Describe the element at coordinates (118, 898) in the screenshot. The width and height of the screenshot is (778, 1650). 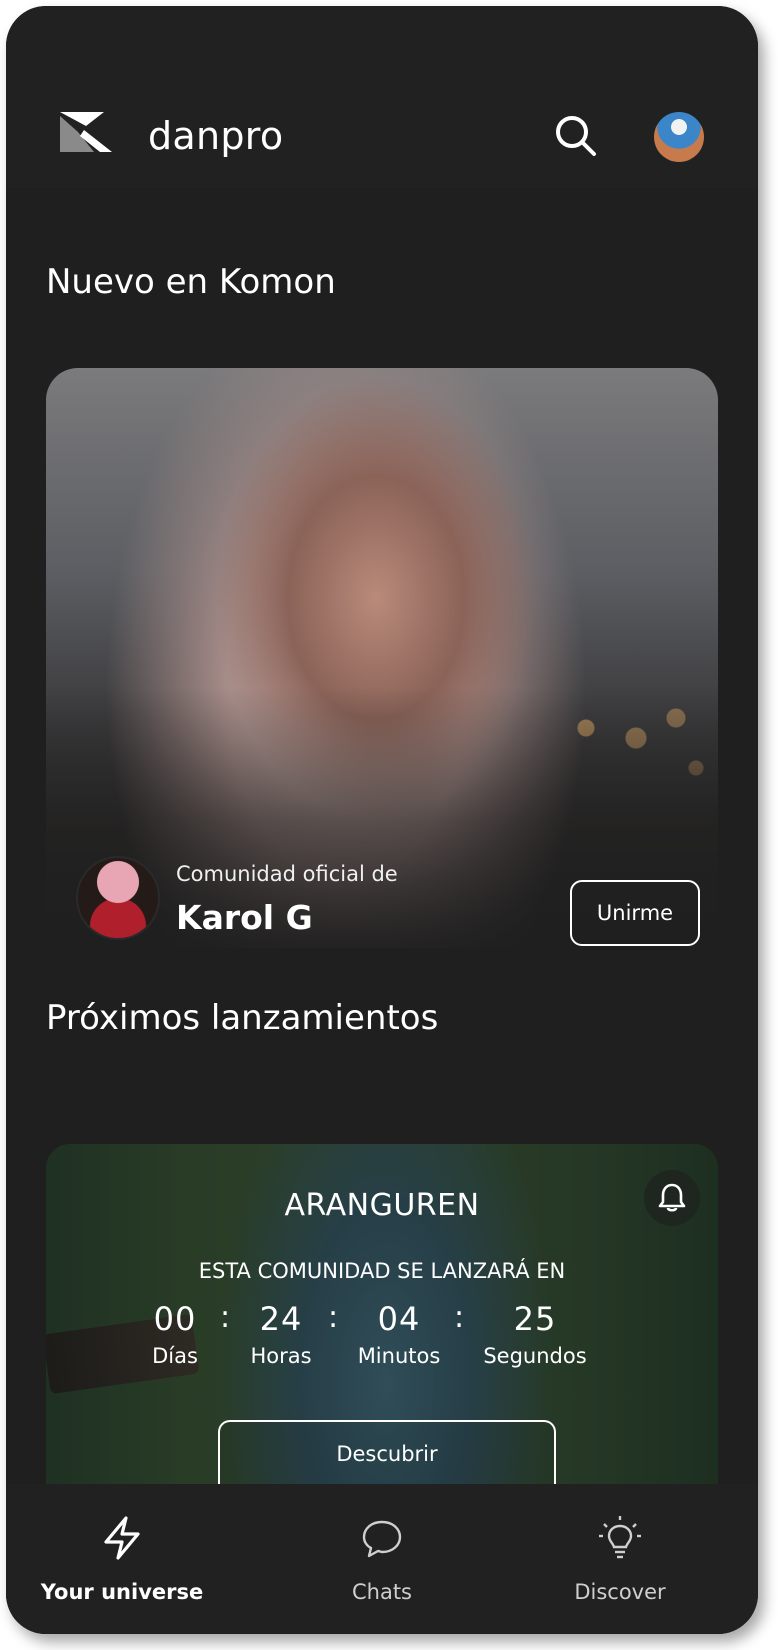
I see `community-avatar` at that location.